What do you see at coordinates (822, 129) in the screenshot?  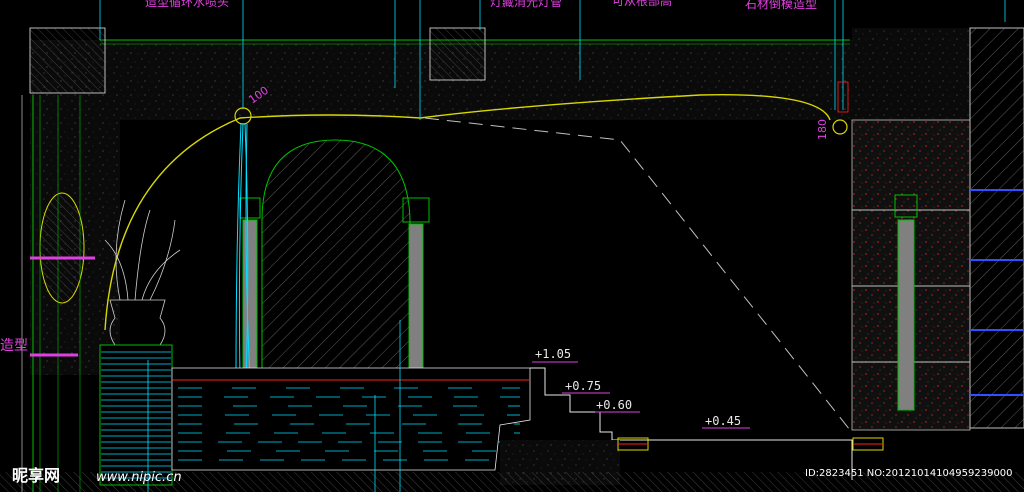 I see `dimension-180: 180` at bounding box center [822, 129].